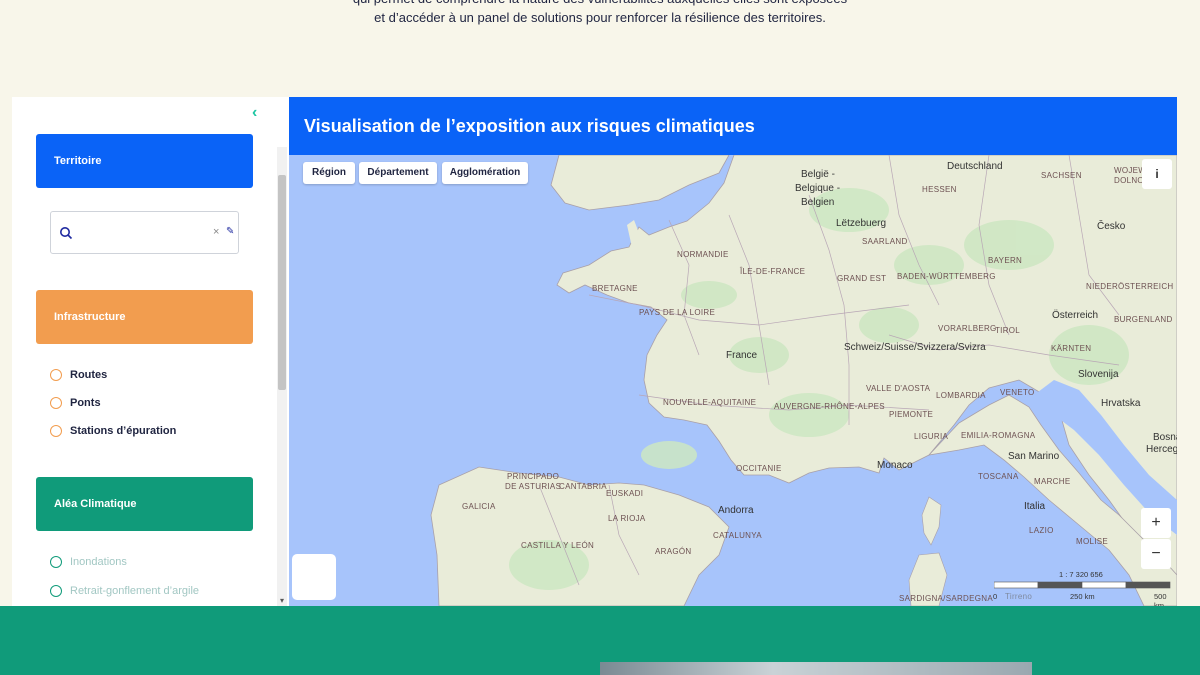 Image resolution: width=1200 pixels, height=675 pixels. I want to click on scale-ratio: 1 : 7 320 656, so click(1081, 574).